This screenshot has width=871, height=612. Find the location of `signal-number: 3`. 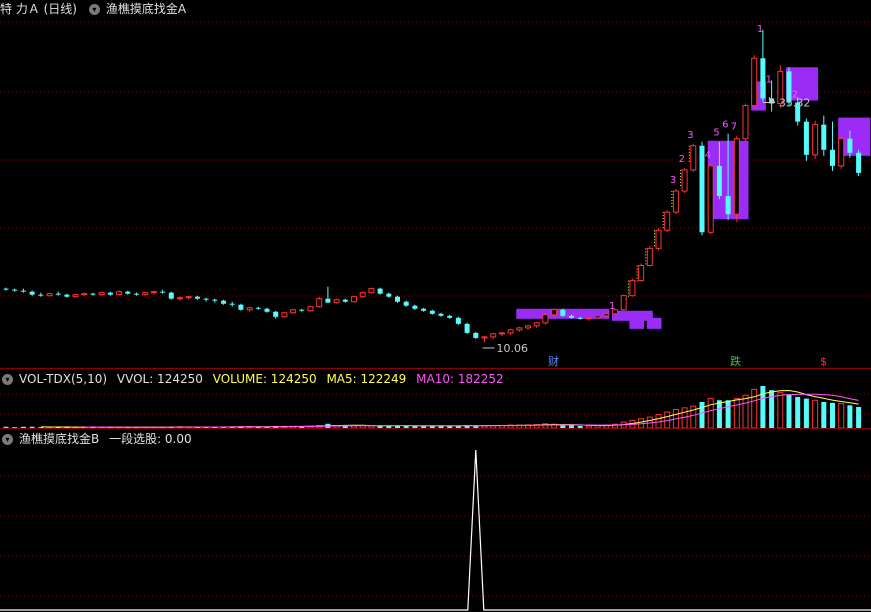

signal-number: 3 is located at coordinates (673, 180).